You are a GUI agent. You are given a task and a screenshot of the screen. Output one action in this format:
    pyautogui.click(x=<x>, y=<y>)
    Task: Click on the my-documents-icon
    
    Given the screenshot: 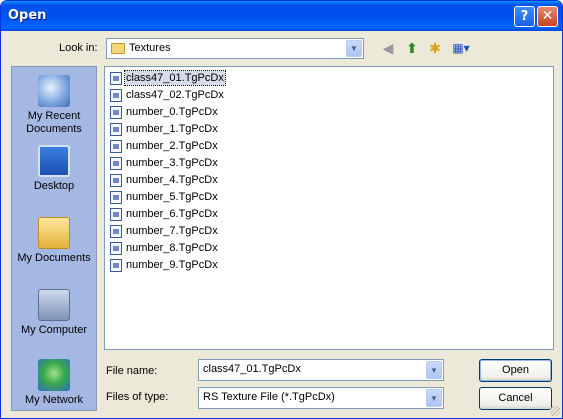 What is the action you would take?
    pyautogui.click(x=54, y=233)
    